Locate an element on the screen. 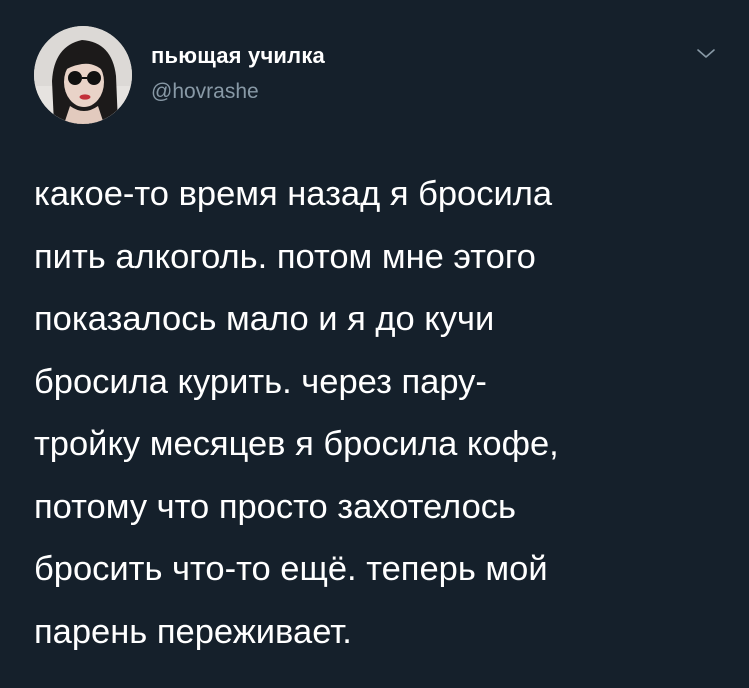 This screenshot has height=688, width=749. avatar-photo is located at coordinates (83, 75).